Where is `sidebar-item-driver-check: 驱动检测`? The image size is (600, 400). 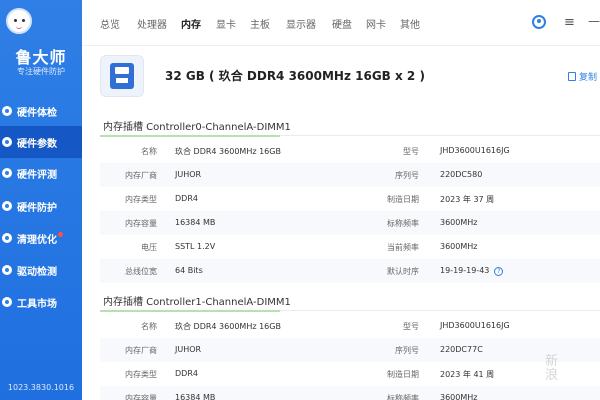
sidebar-item-driver-check: 驱动检测 is located at coordinates (41, 270).